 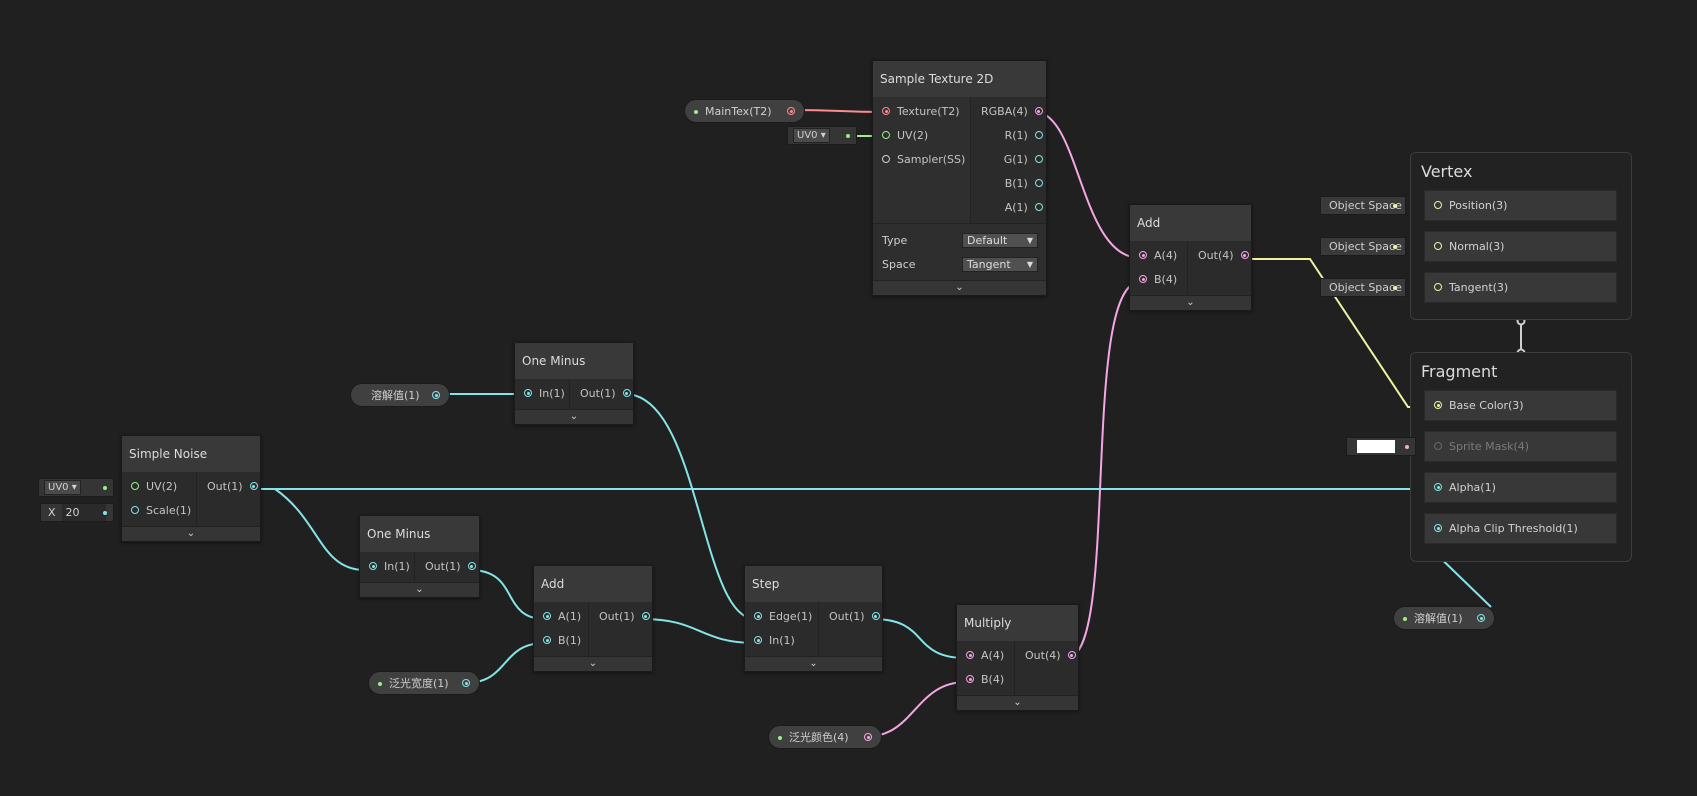 I want to click on add-node-bottom: Add A(1) B(1) Out(1) ⌄, so click(x=593, y=618).